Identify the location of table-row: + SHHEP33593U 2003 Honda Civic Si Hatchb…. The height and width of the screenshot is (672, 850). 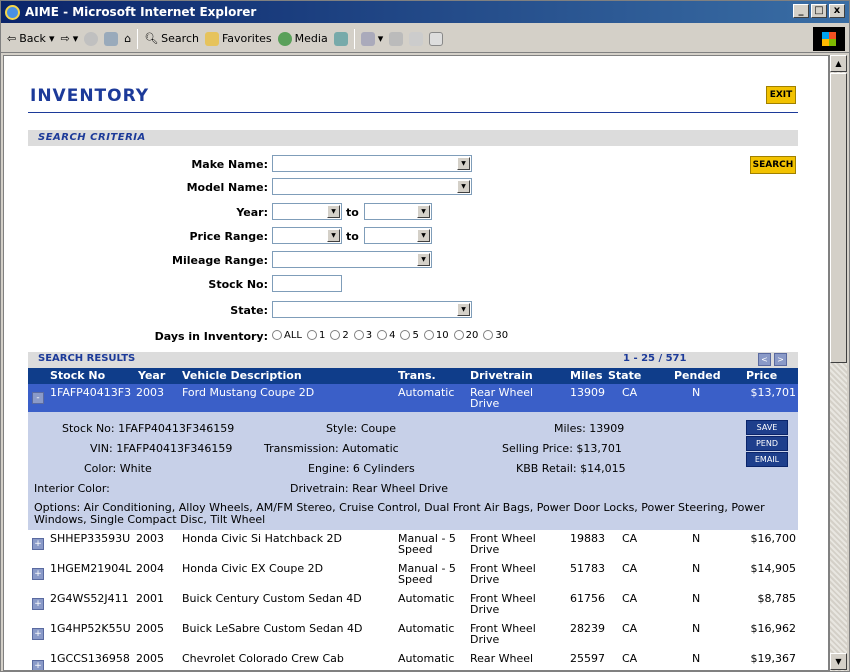
(413, 544).